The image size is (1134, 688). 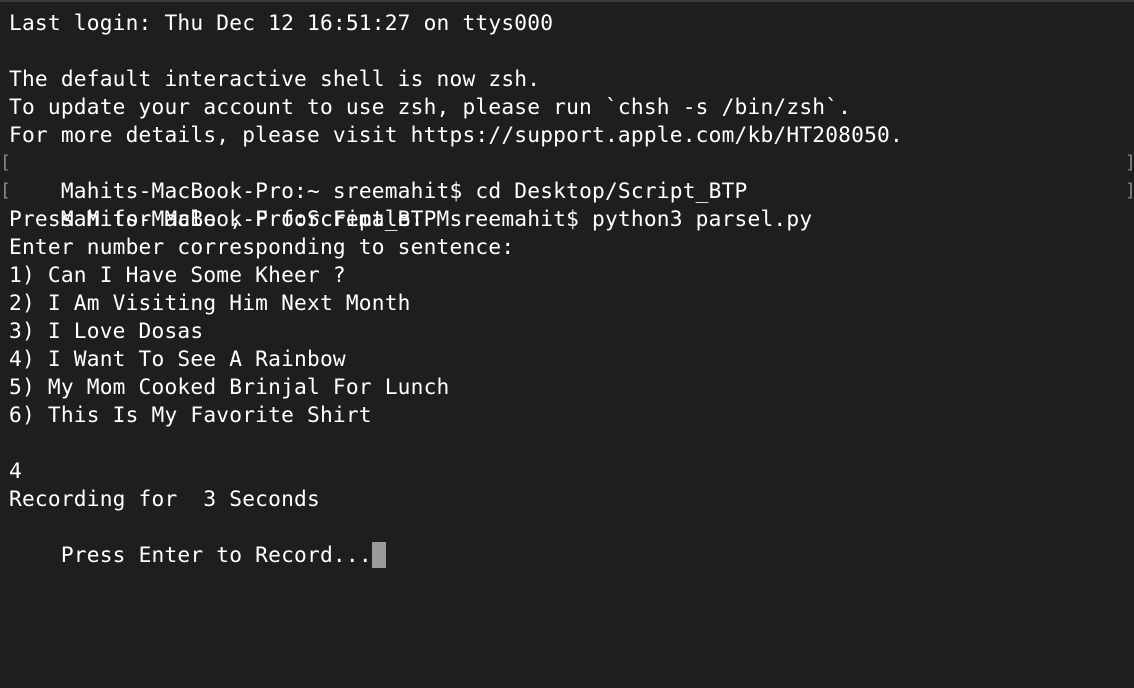 What do you see at coordinates (378, 555) in the screenshot?
I see `text-cursor` at bounding box center [378, 555].